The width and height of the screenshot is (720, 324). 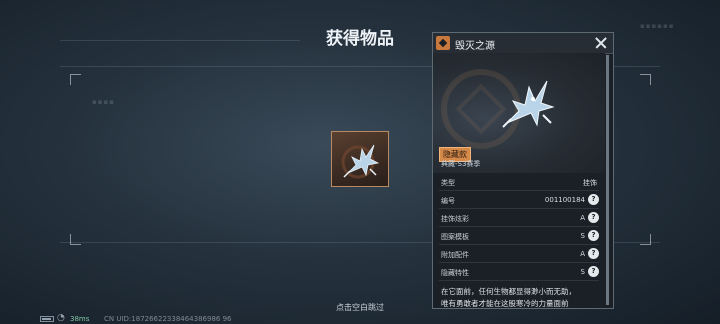 What do you see at coordinates (564, 200) in the screenshot?
I see `row-value: 001100184` at bounding box center [564, 200].